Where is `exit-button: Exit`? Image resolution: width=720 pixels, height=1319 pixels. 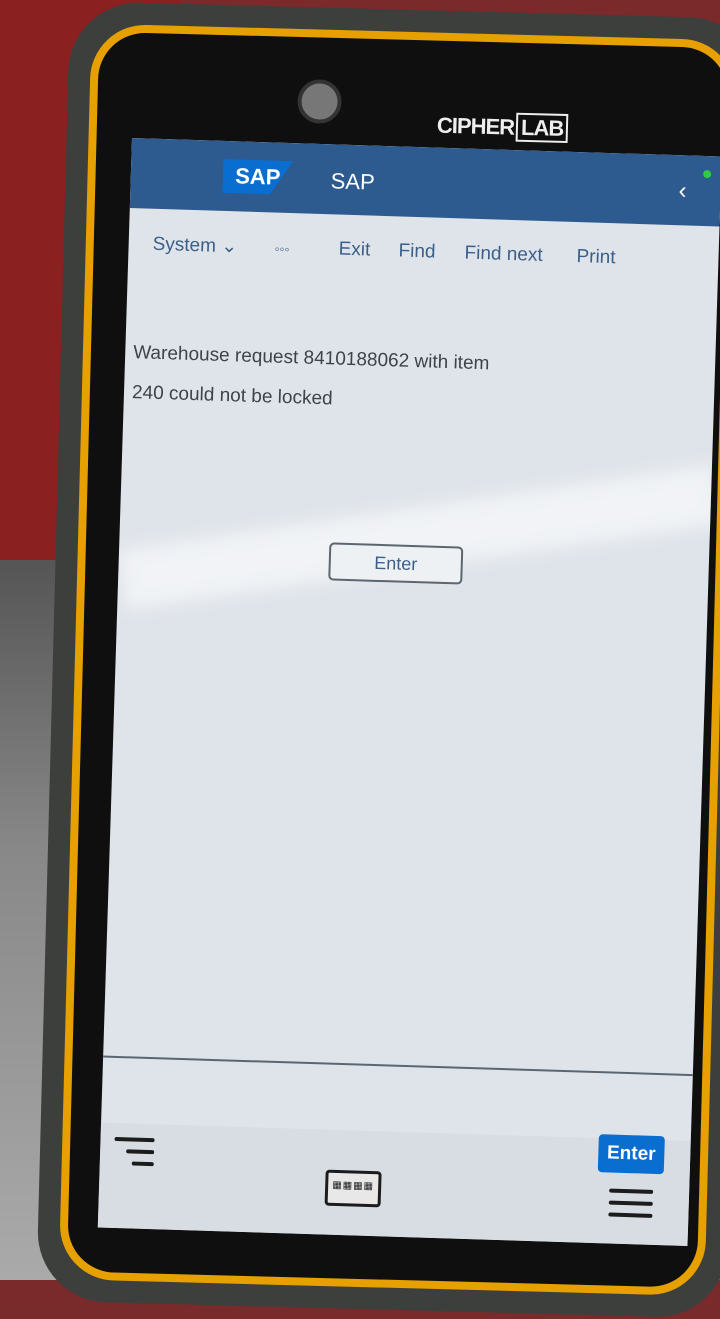 exit-button: Exit is located at coordinates (354, 250).